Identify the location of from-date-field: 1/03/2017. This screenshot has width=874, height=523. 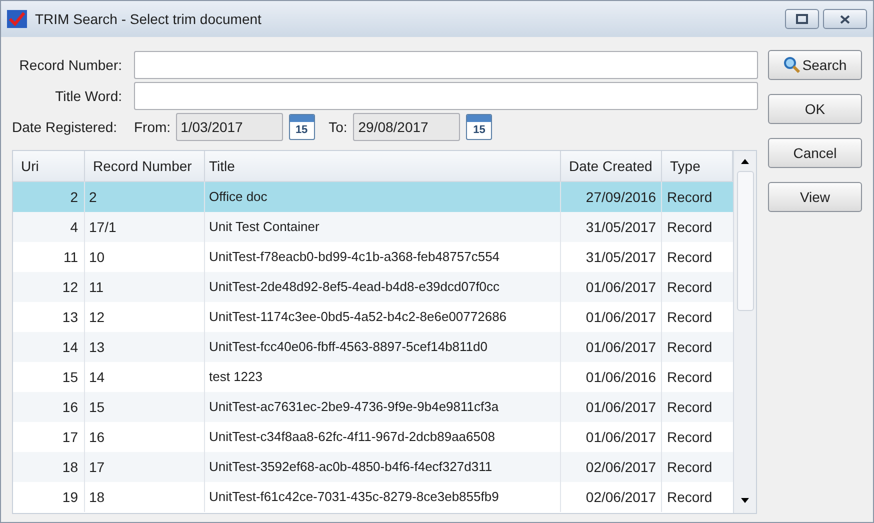
(229, 127).